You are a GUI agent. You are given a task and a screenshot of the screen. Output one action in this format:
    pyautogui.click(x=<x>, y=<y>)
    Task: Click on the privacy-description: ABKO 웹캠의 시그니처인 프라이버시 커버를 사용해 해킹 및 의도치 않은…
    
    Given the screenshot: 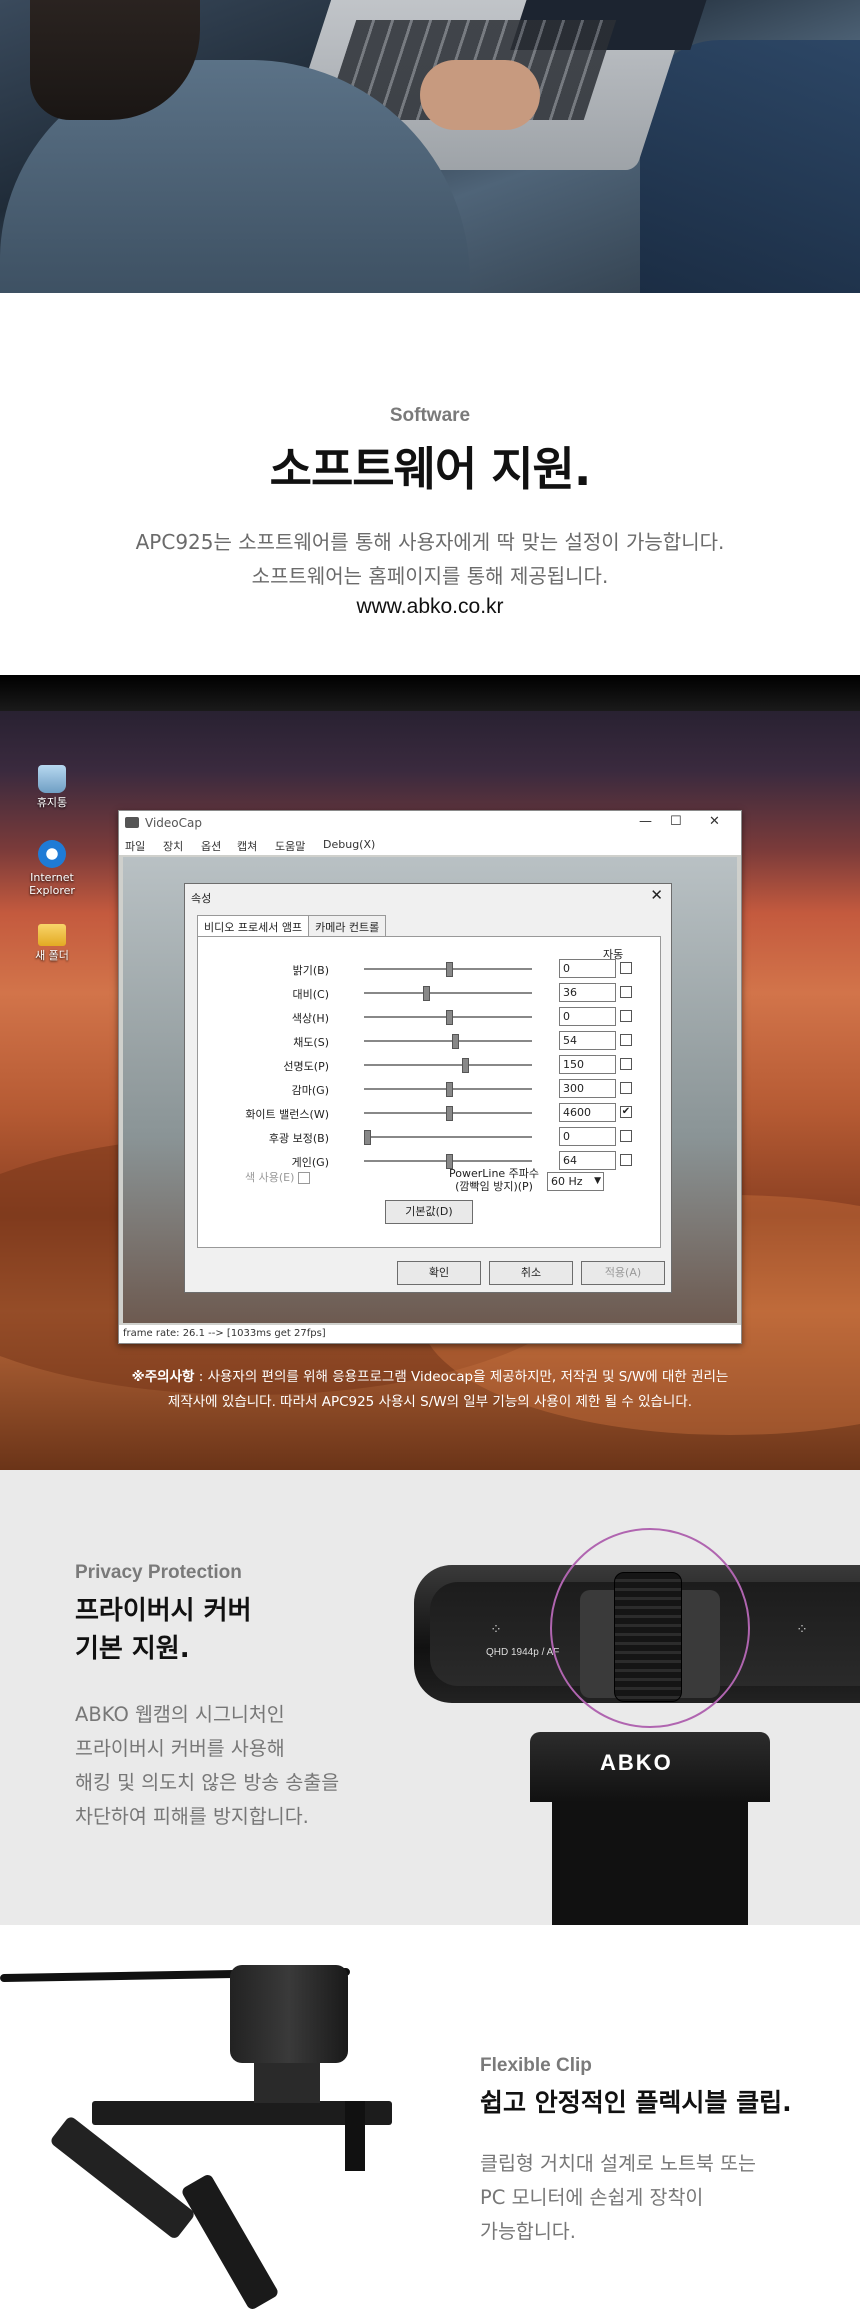 What is the action you would take?
    pyautogui.click(x=207, y=1765)
    